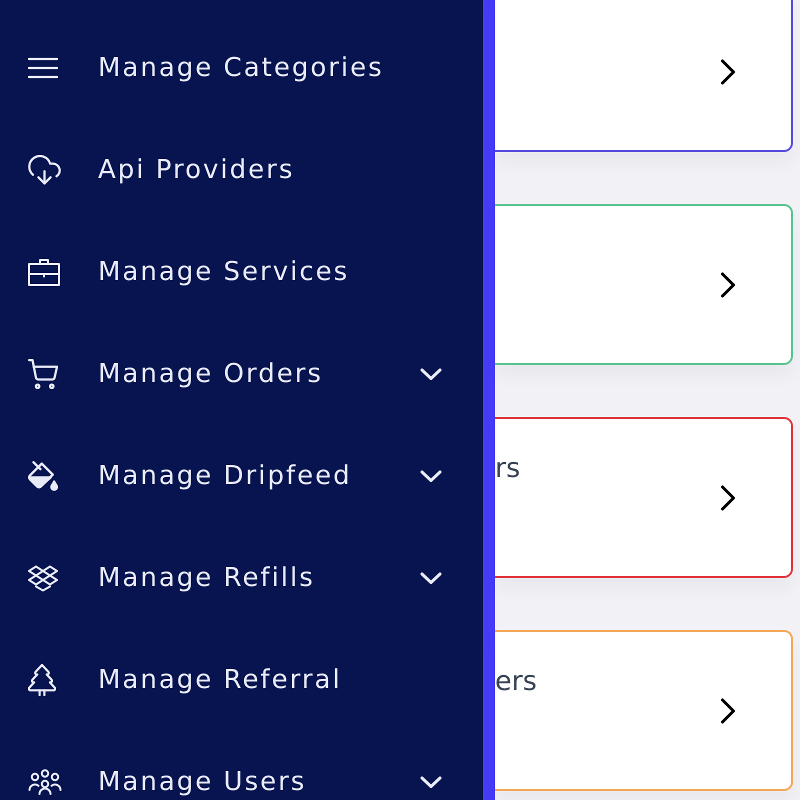  I want to click on cart-icon, so click(43, 374).